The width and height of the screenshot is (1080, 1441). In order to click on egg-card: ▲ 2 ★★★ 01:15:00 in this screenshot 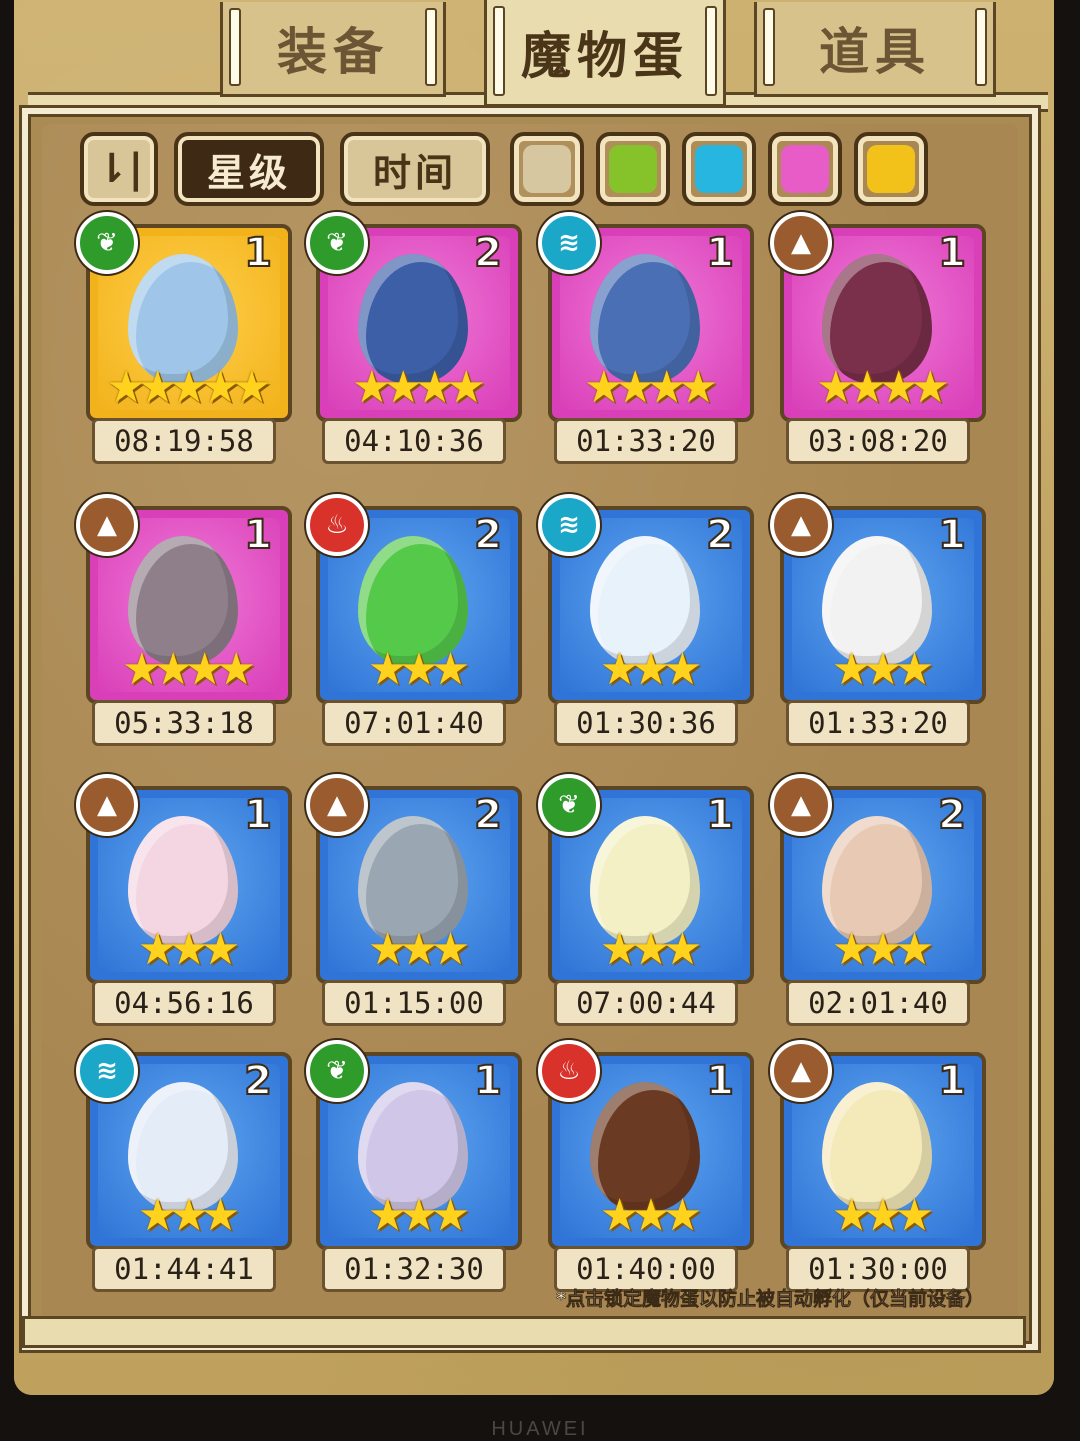, I will do `click(414, 904)`.